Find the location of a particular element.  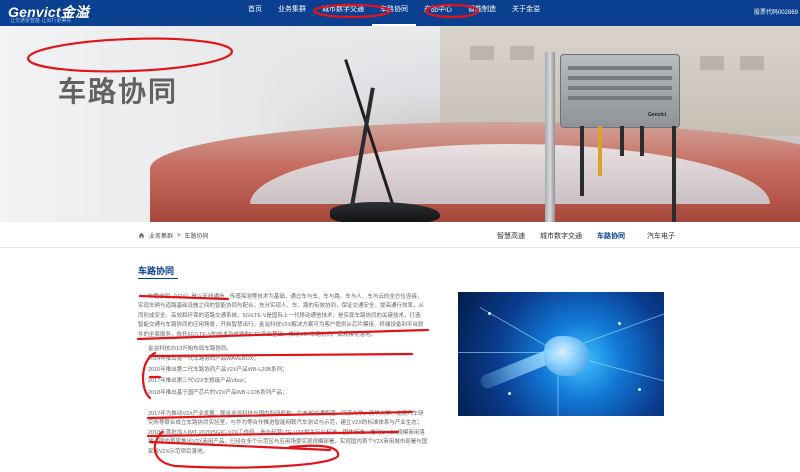

nav-menu: 首页 业务集群 城市数字交通 车路协同 产品中心 智能制造 关于金溢 is located at coordinates (394, 13).